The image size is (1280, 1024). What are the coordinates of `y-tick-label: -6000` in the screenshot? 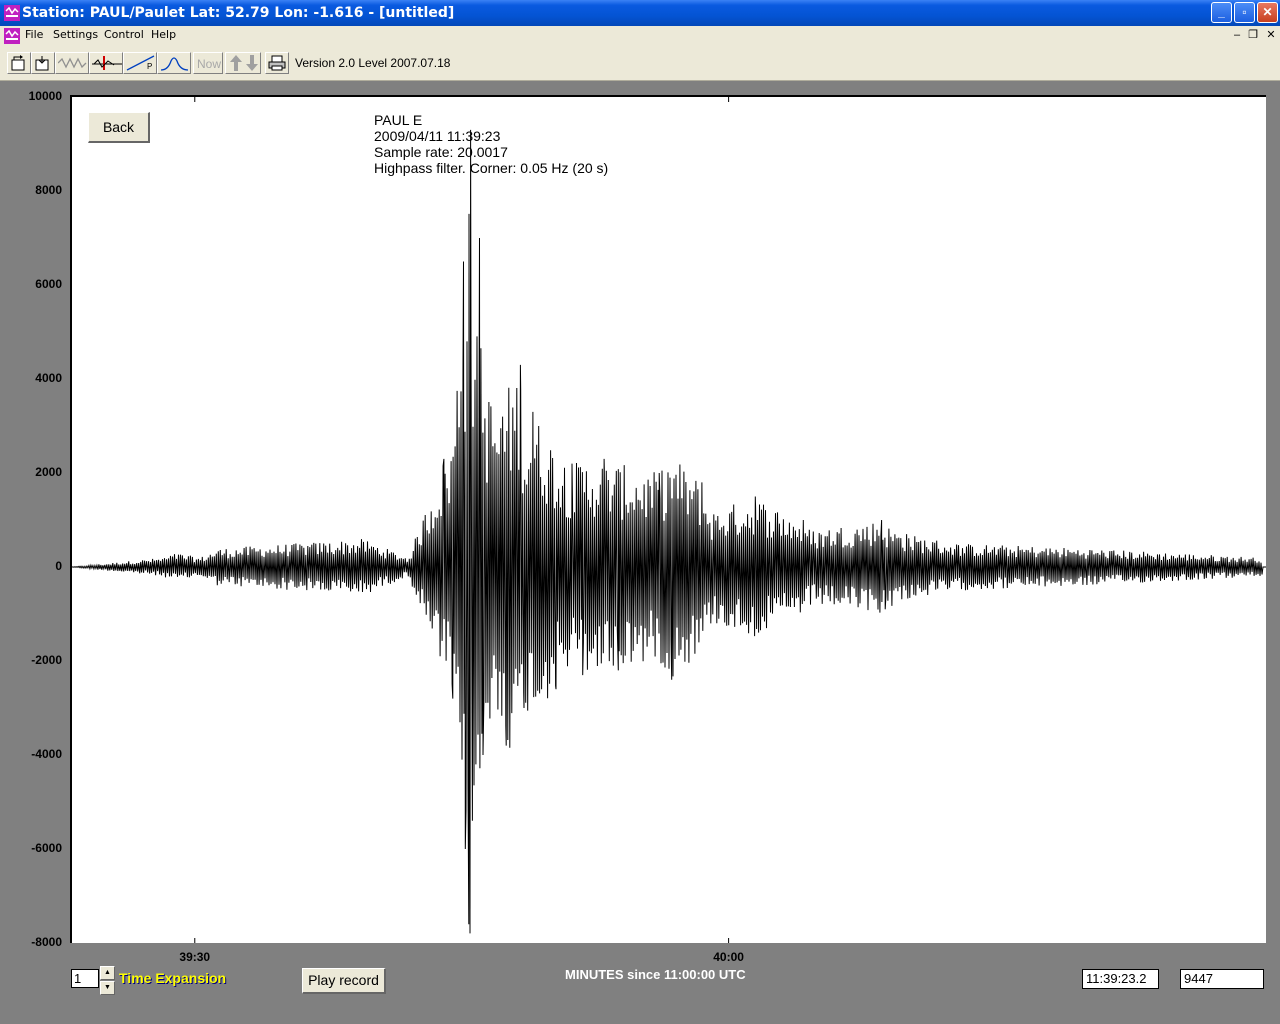 It's located at (46, 848).